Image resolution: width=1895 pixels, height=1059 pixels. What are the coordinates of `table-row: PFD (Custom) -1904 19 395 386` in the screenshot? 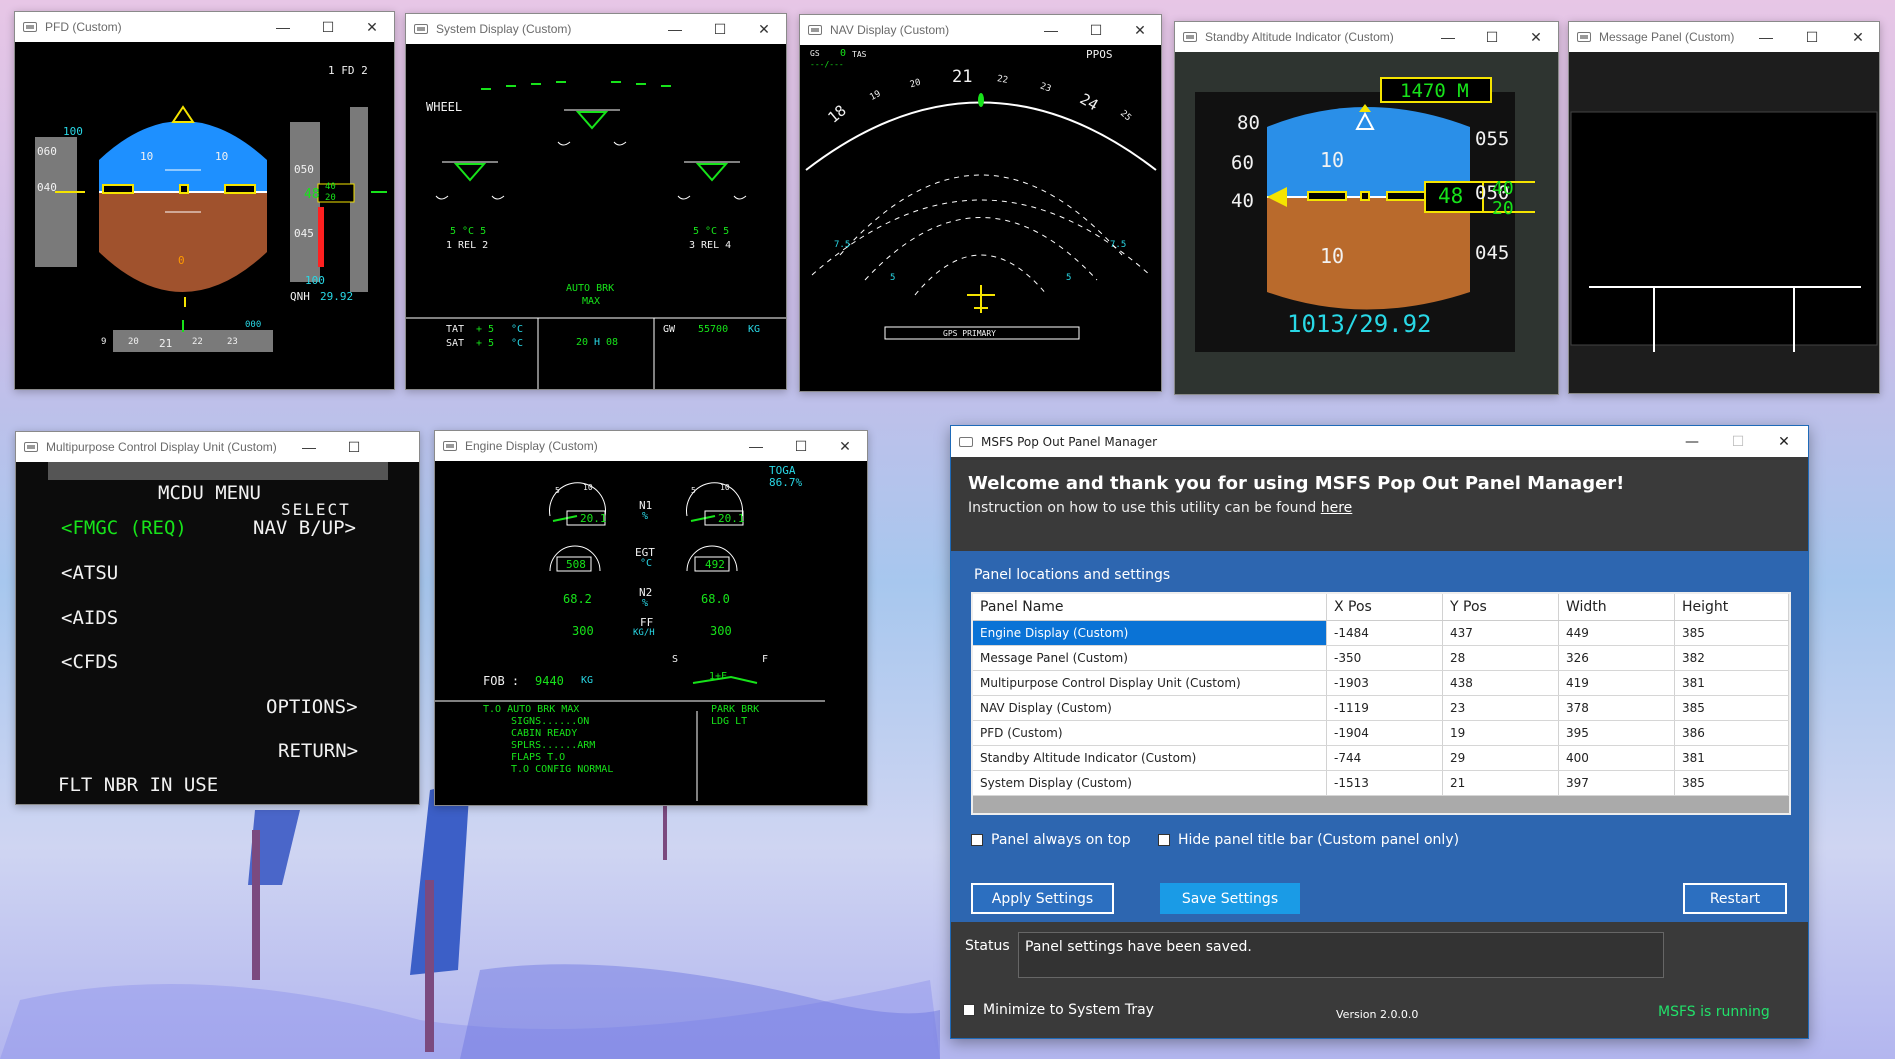 It's located at (1381, 733).